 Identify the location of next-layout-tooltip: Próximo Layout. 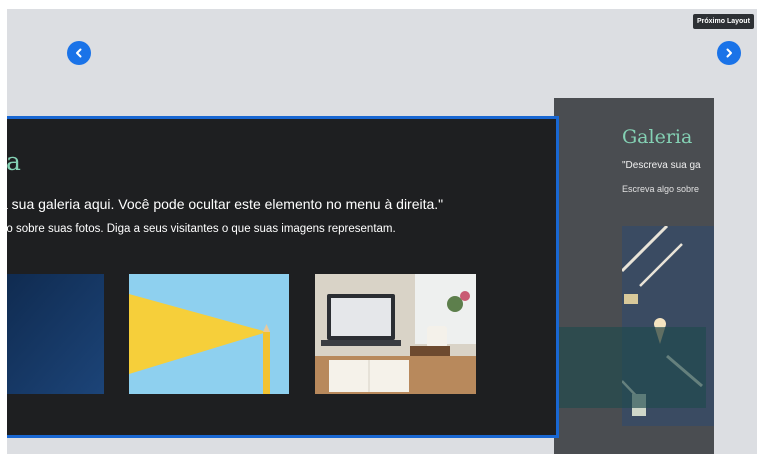
(723, 21).